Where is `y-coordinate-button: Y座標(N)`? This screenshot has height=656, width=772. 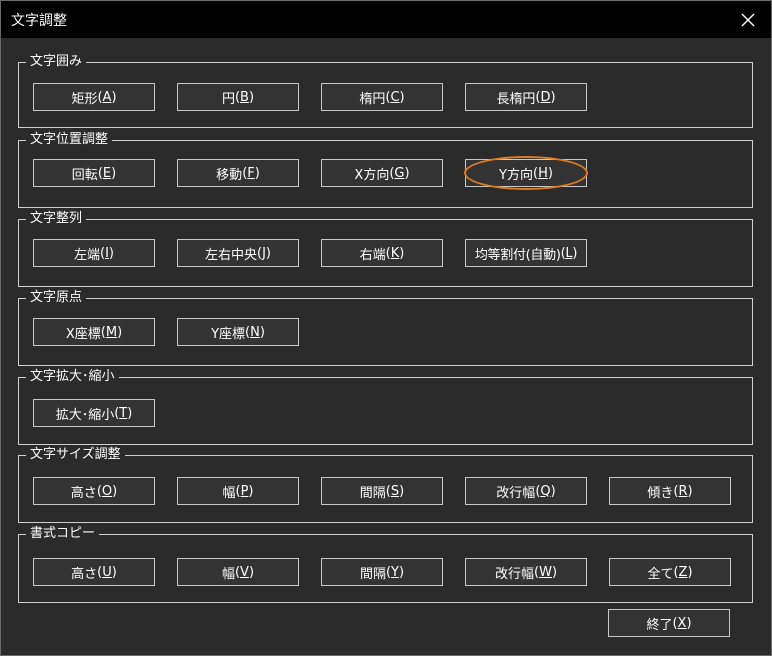 y-coordinate-button: Y座標(N) is located at coordinates (238, 332).